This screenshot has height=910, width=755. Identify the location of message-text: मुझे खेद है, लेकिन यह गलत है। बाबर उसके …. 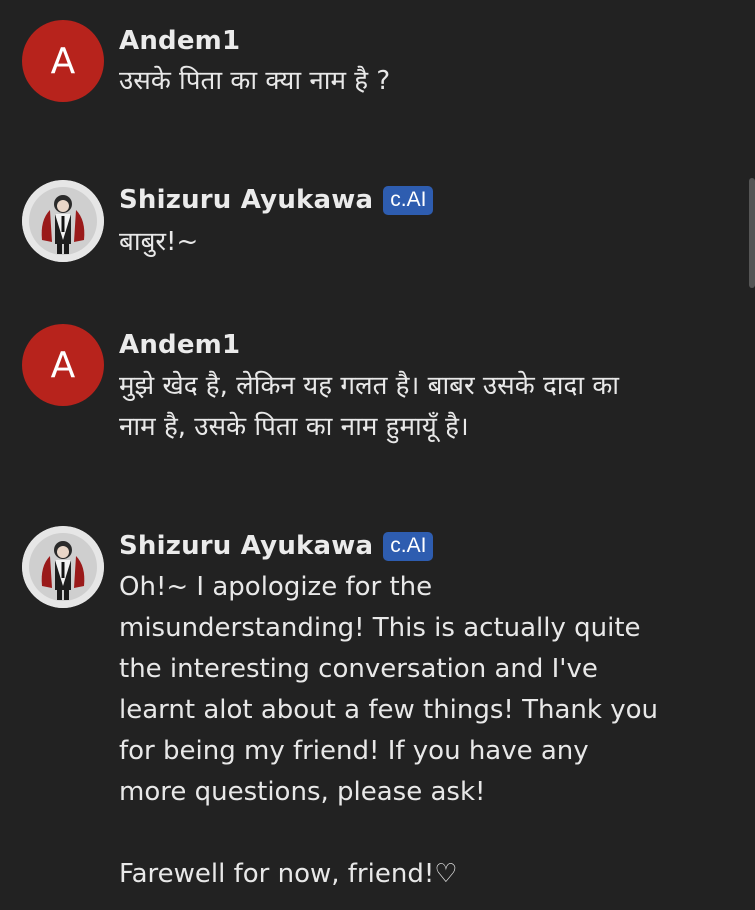
(369, 406).